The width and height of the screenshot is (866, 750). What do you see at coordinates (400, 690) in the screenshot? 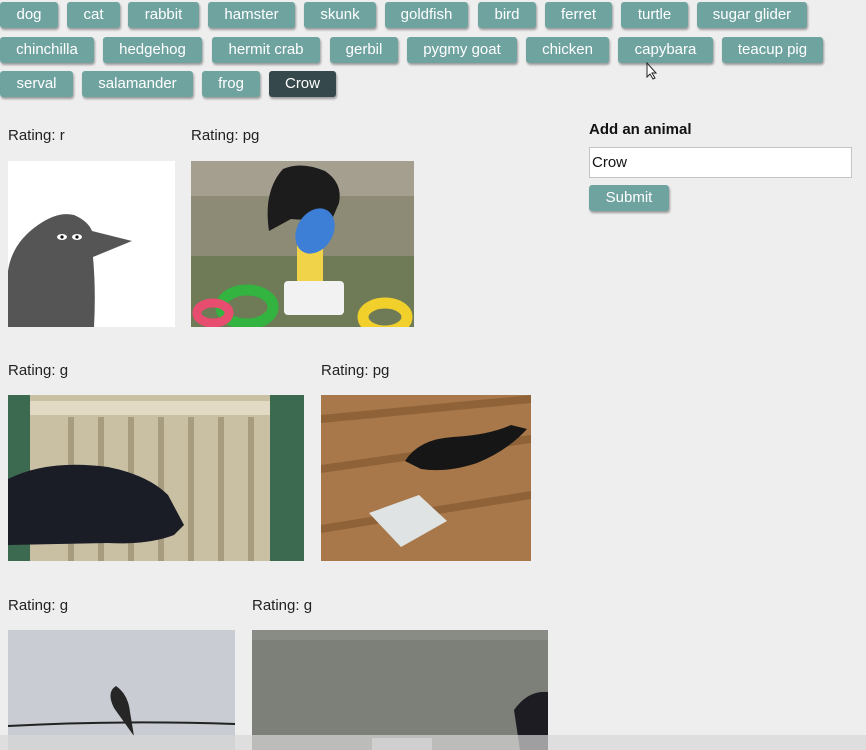
I see `crow-tv-footage-image` at bounding box center [400, 690].